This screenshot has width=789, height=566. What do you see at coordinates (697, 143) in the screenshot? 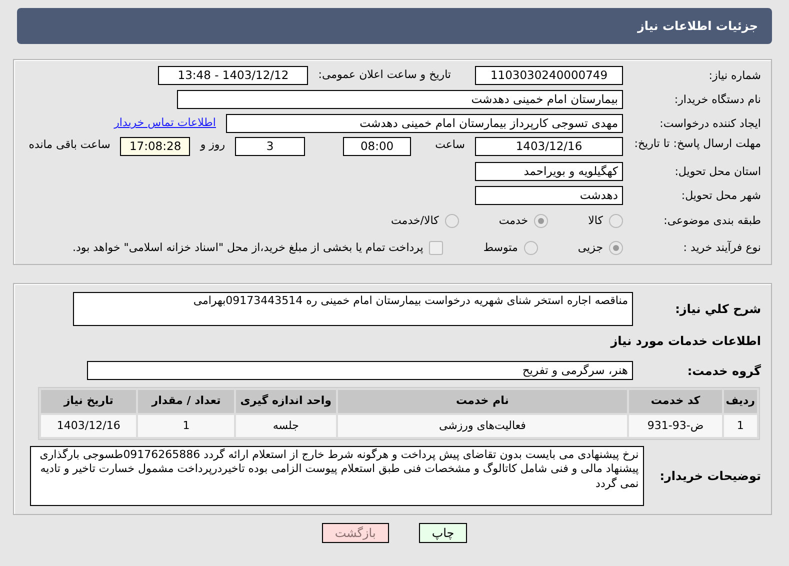
I see `field-label: مهلت ارسال پاسخ: تا تاریخ:` at bounding box center [697, 143].